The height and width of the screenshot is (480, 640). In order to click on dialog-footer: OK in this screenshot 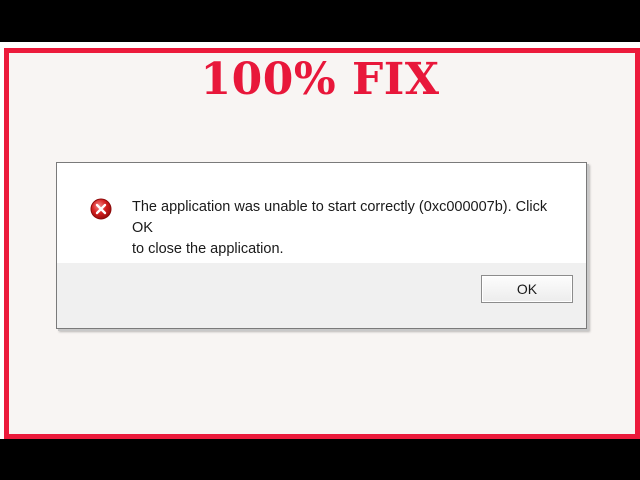, I will do `click(321, 295)`.